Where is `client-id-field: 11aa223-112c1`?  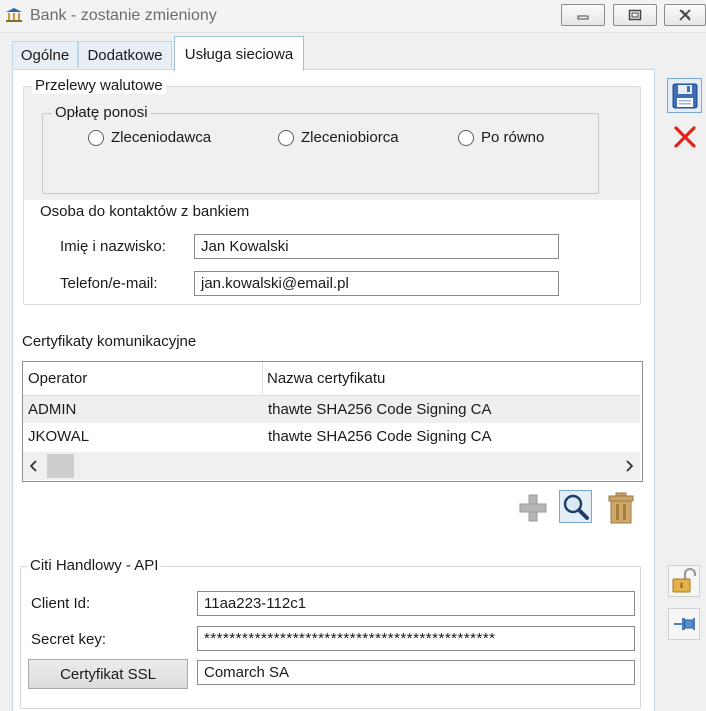 client-id-field: 11aa223-112c1 is located at coordinates (416, 603).